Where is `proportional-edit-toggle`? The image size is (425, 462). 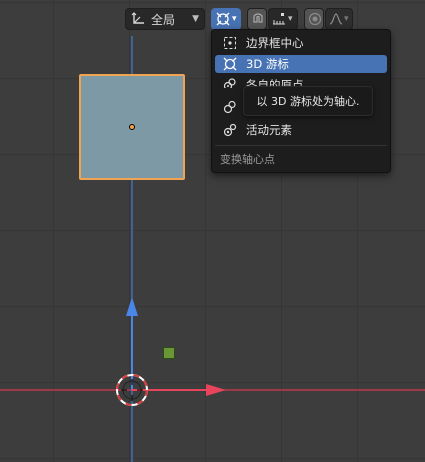
proportional-edit-toggle is located at coordinates (314, 19).